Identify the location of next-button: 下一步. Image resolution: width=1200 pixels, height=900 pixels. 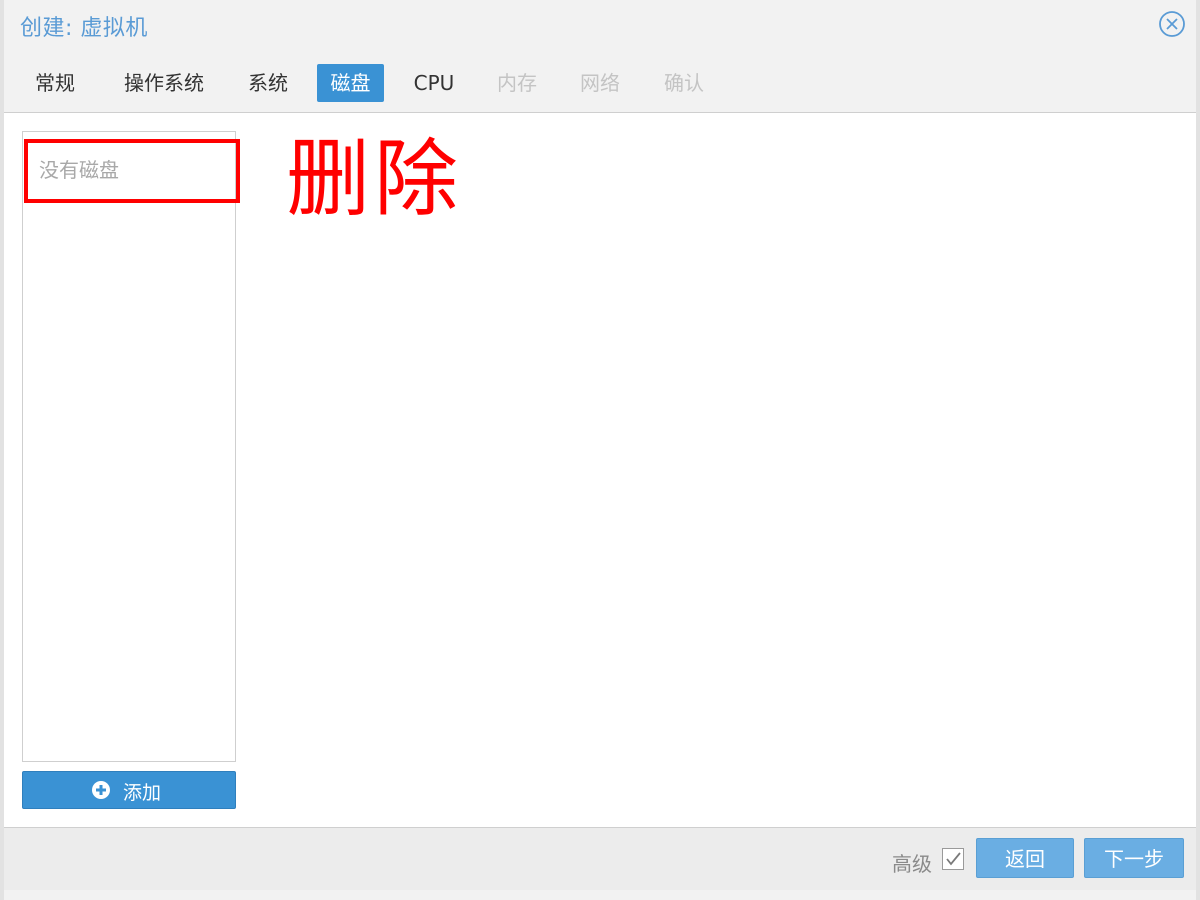
(1134, 858).